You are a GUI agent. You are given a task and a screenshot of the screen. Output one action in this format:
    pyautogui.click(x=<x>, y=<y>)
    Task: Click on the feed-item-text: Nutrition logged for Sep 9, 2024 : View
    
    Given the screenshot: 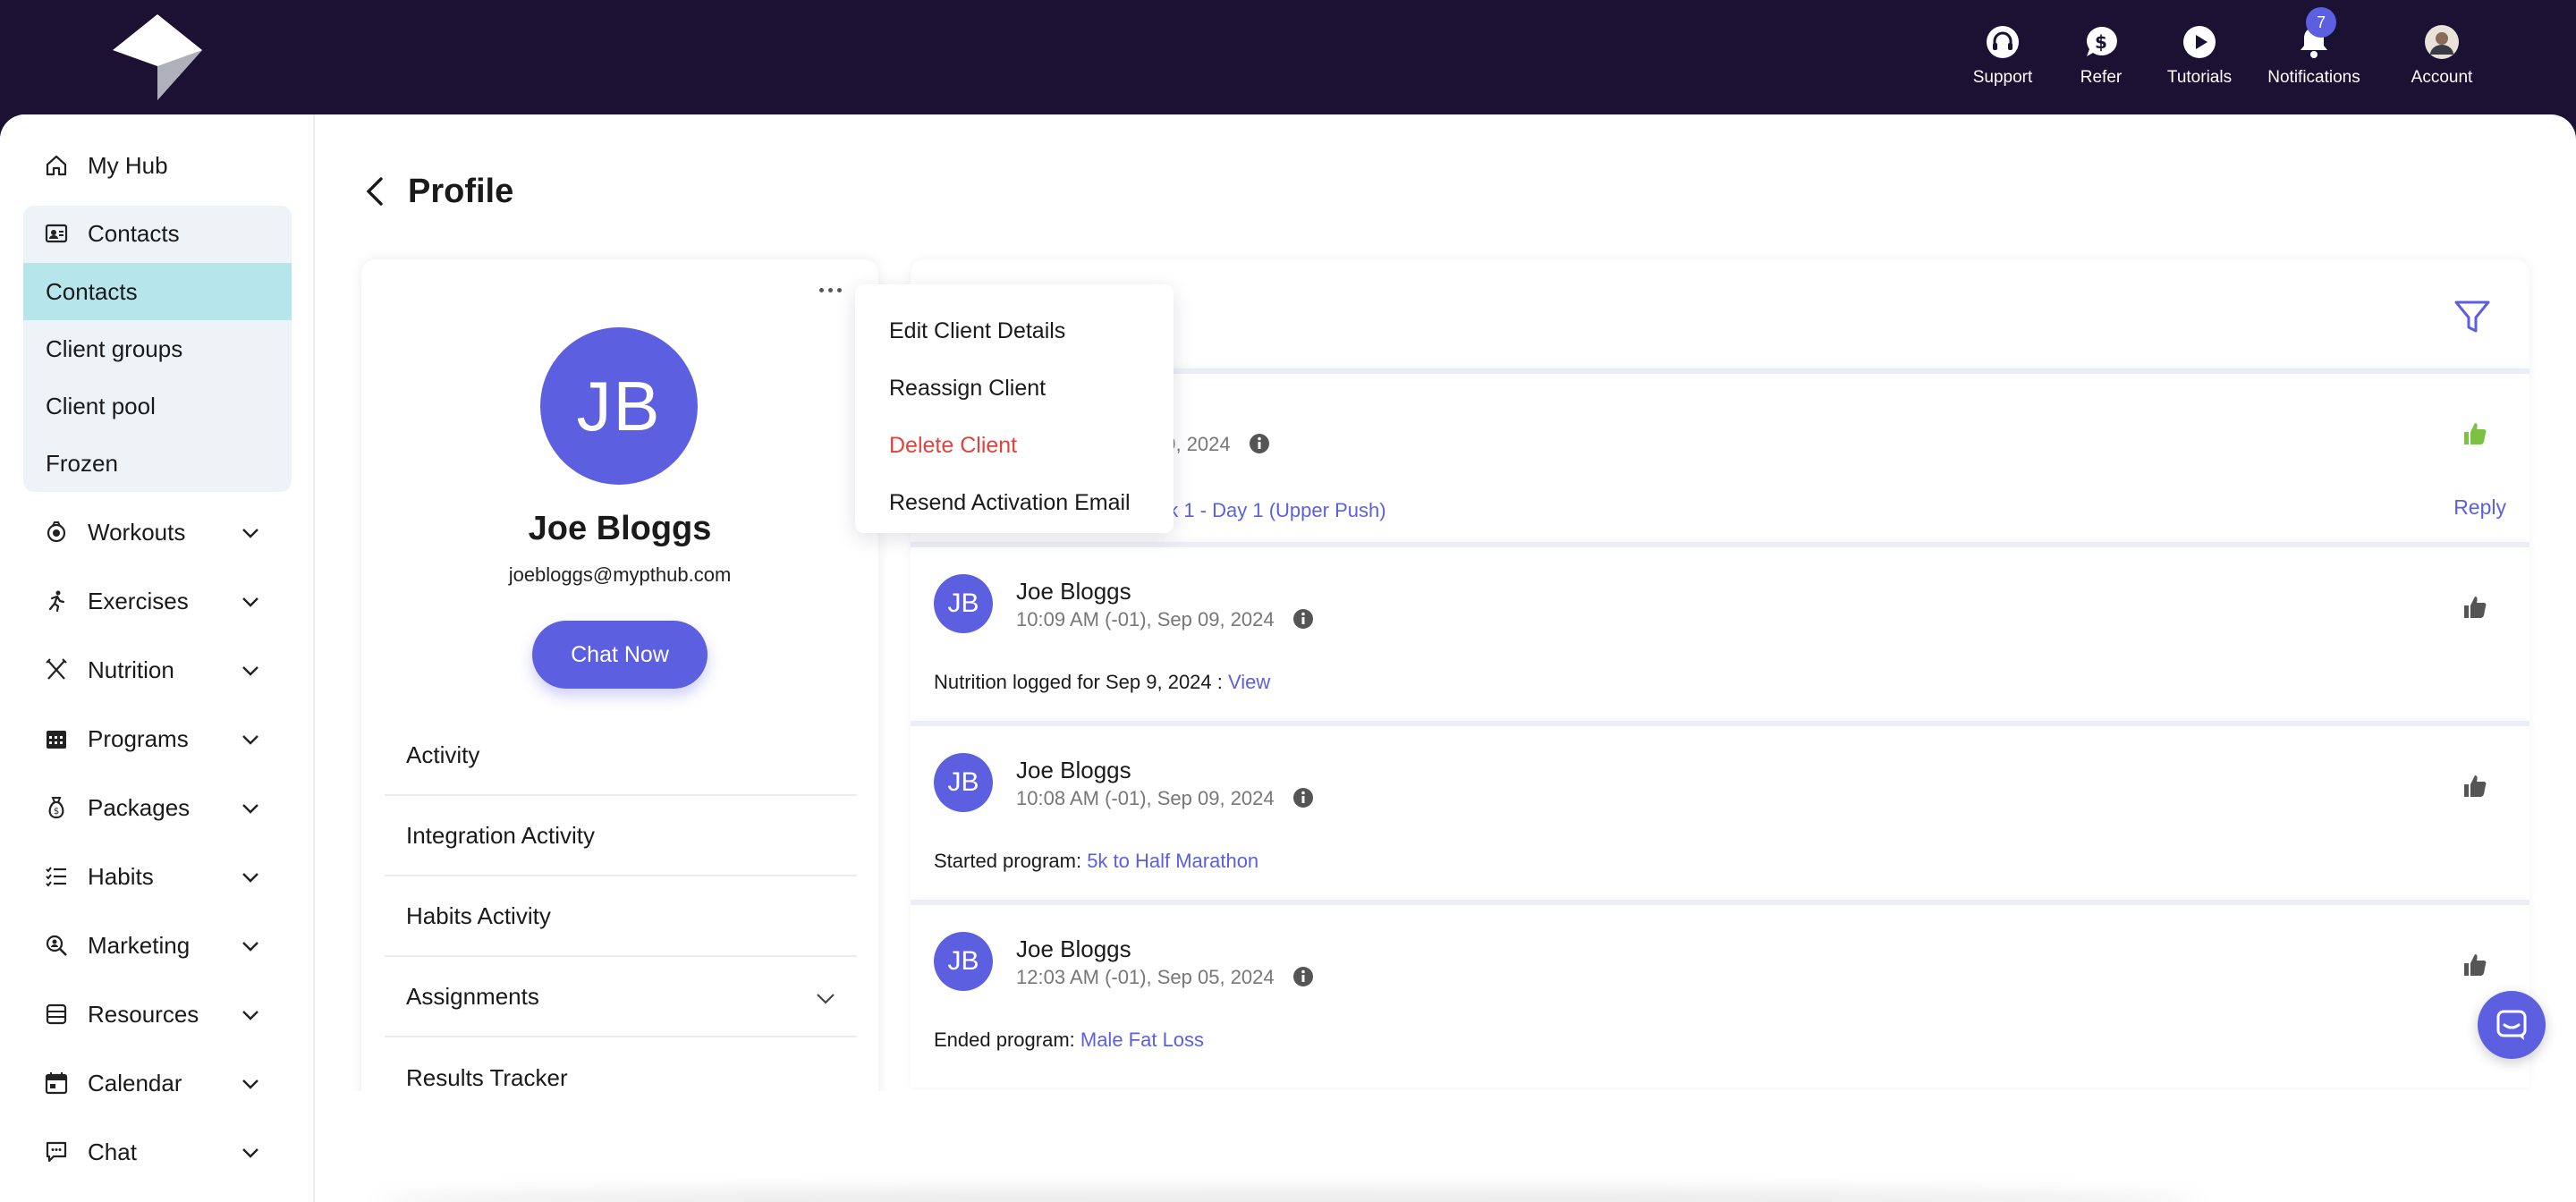 What is the action you would take?
    pyautogui.click(x=1102, y=682)
    